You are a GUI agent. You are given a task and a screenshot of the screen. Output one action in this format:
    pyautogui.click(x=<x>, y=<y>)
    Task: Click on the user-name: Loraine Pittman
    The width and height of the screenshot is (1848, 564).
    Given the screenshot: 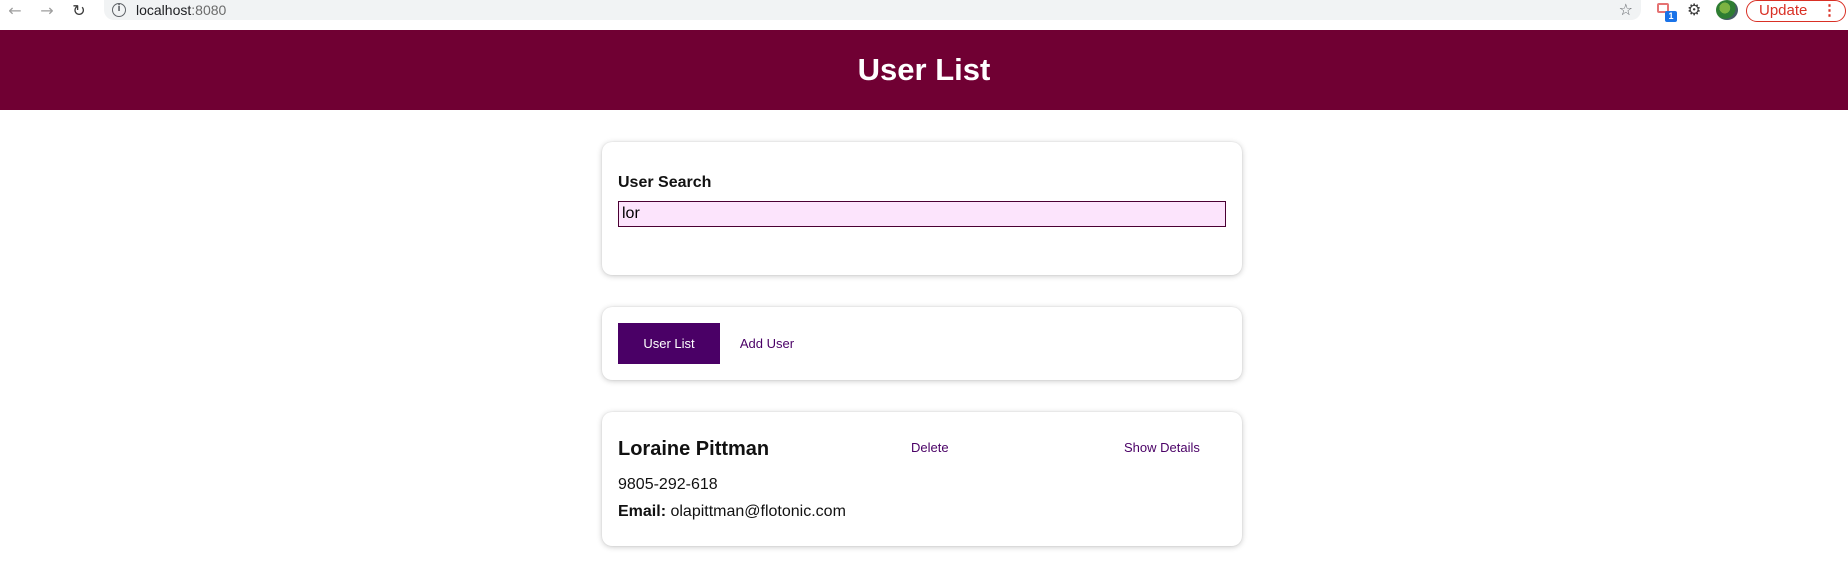 What is the action you would take?
    pyautogui.click(x=694, y=449)
    